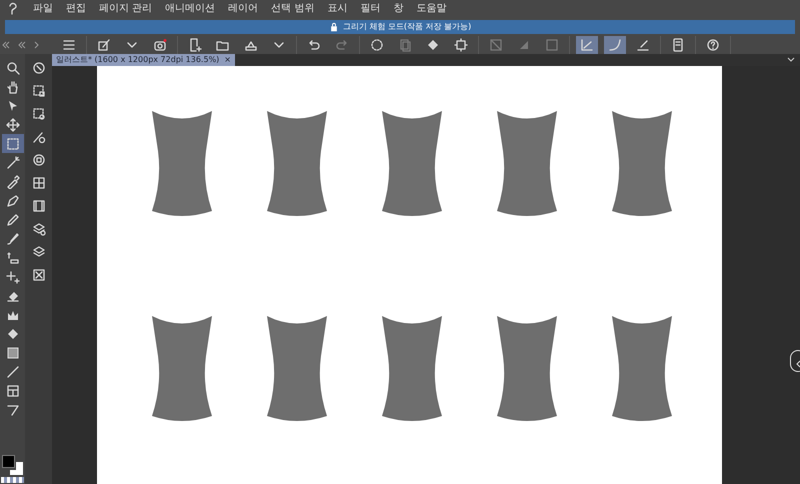 The height and width of the screenshot is (484, 800). Describe the element at coordinates (13, 125) in the screenshot. I see `move-icon` at that location.